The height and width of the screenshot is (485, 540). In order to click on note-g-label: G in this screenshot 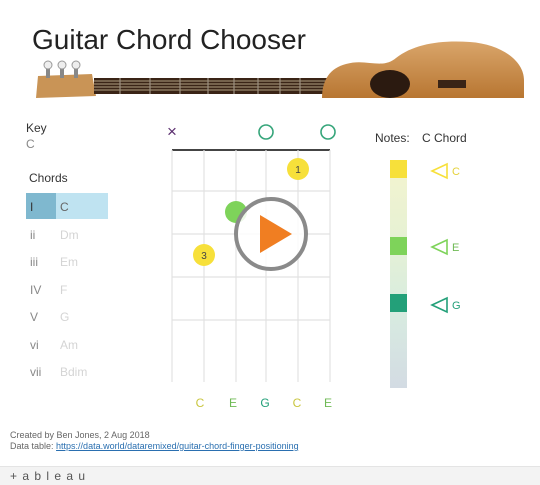, I will do `click(456, 306)`.